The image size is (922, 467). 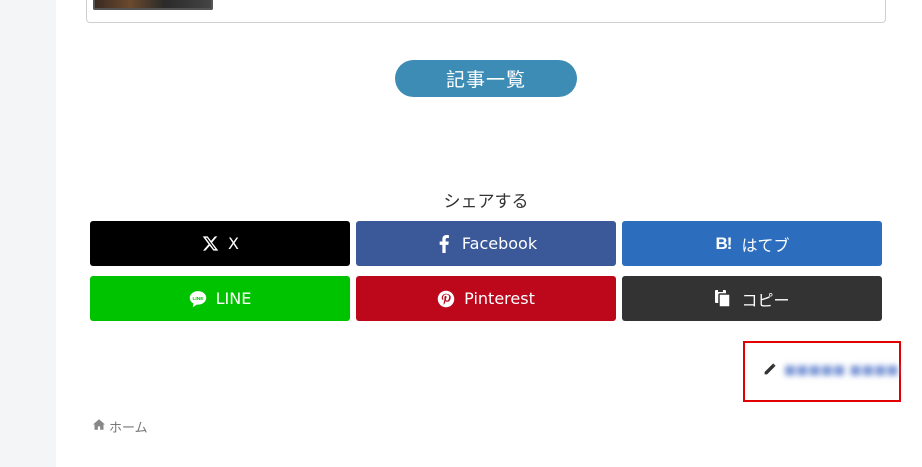 I want to click on svg-text: LINE, so click(x=198, y=298).